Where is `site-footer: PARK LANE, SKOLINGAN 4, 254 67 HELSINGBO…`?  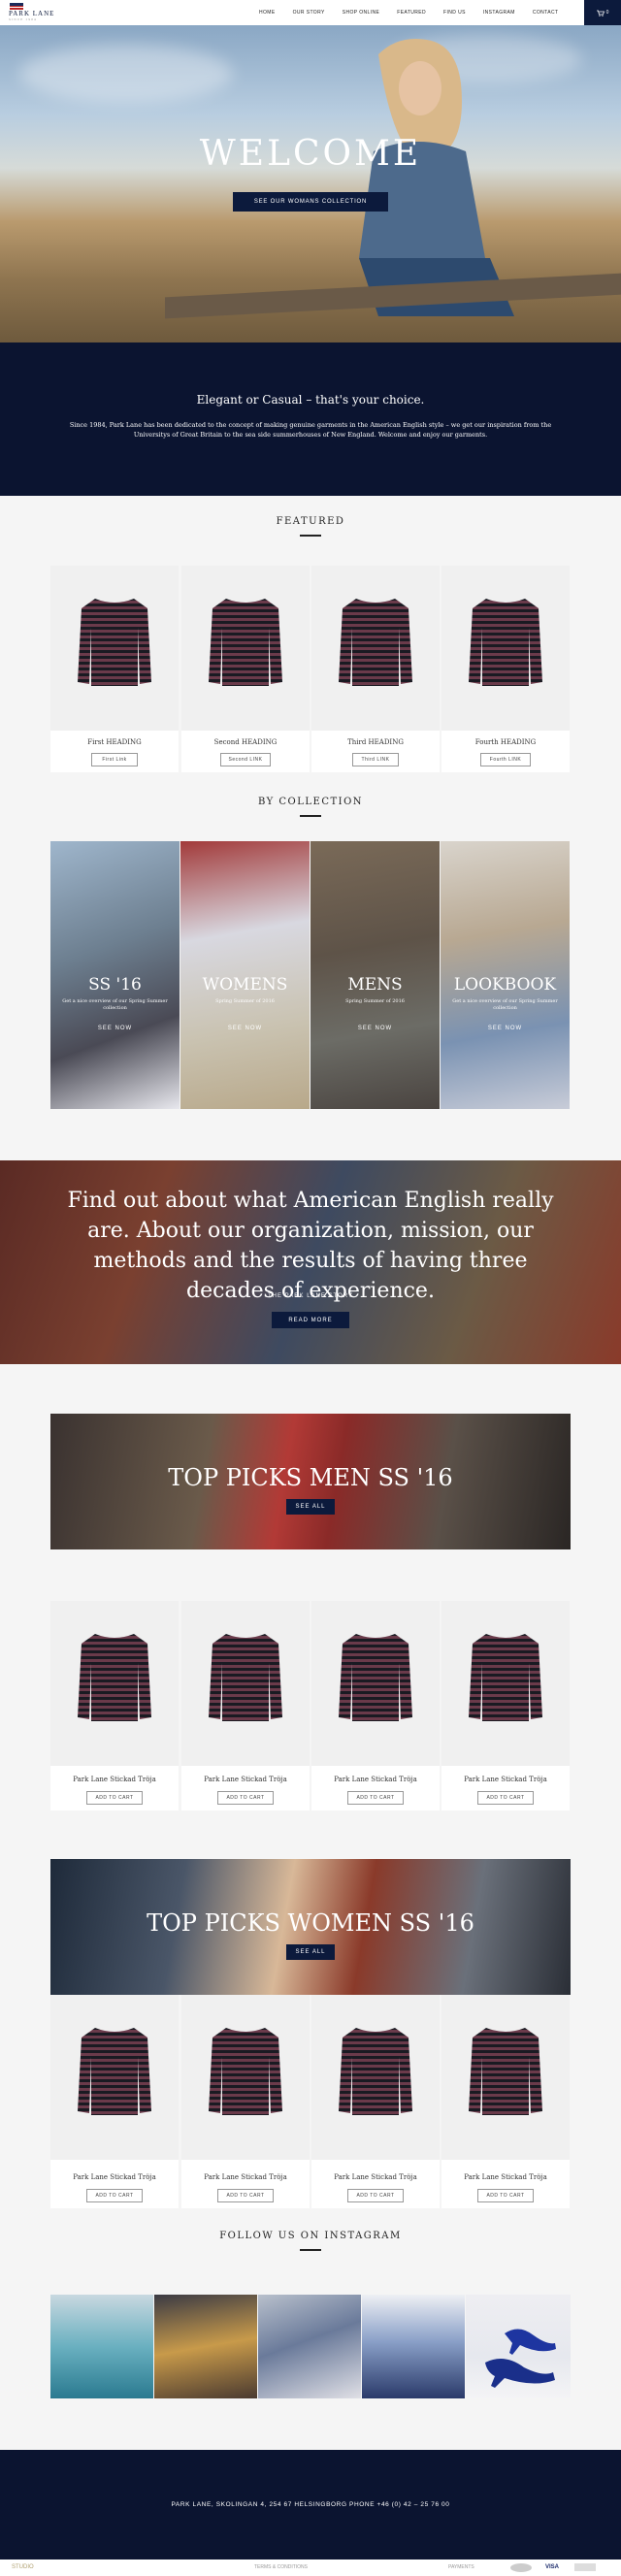
site-footer: PARK LANE, SKOLINGAN 4, 254 67 HELSINGBO… is located at coordinates (310, 2505).